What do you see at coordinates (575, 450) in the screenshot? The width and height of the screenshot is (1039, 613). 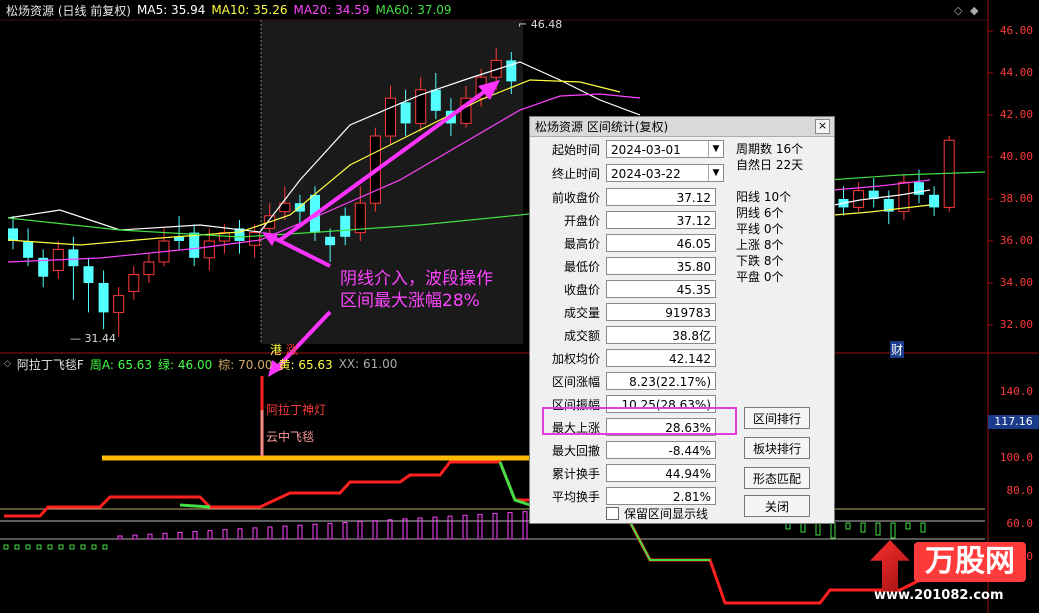 I see `stat-label: 最大回撤` at bounding box center [575, 450].